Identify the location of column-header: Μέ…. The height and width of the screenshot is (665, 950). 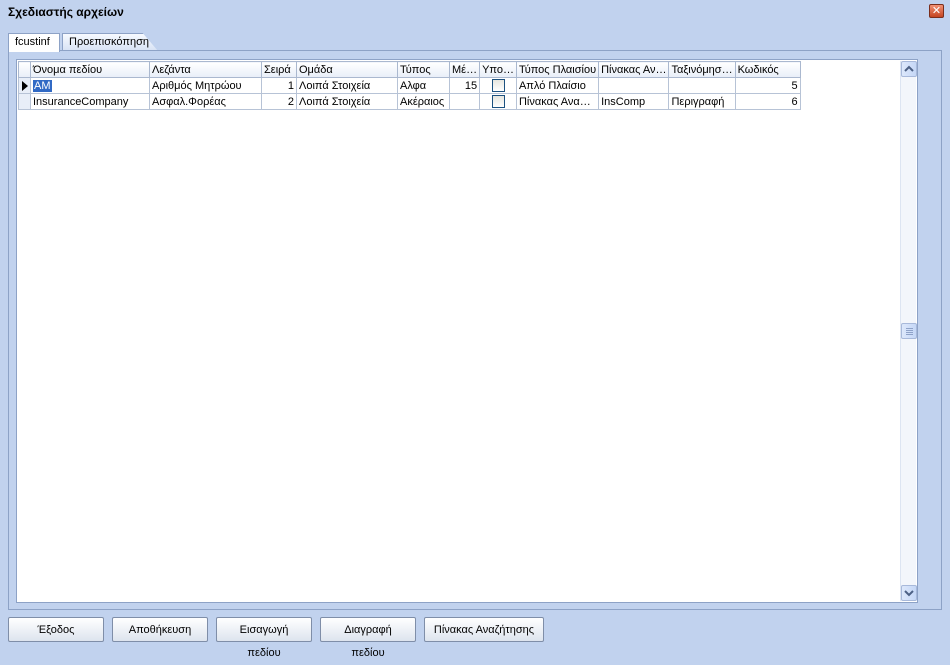
(464, 69).